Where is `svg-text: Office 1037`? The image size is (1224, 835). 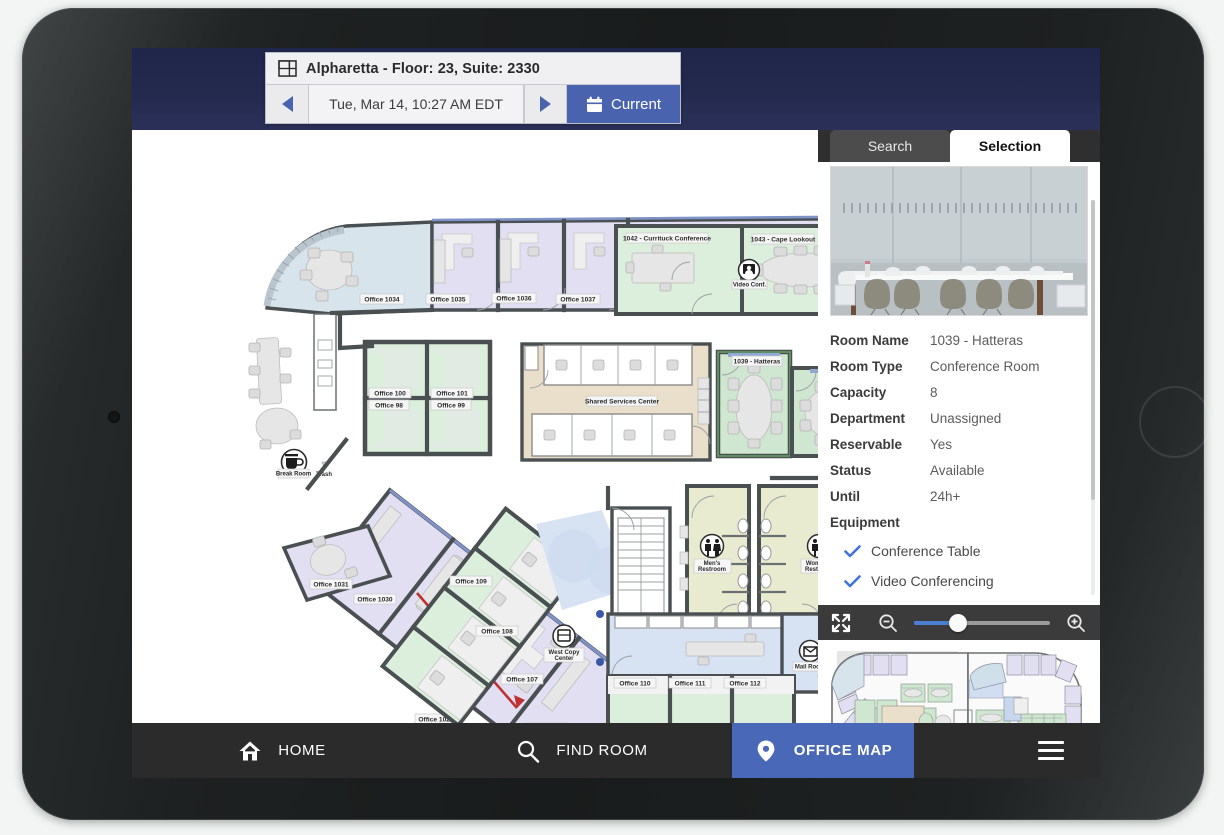 svg-text: Office 1037 is located at coordinates (578, 300).